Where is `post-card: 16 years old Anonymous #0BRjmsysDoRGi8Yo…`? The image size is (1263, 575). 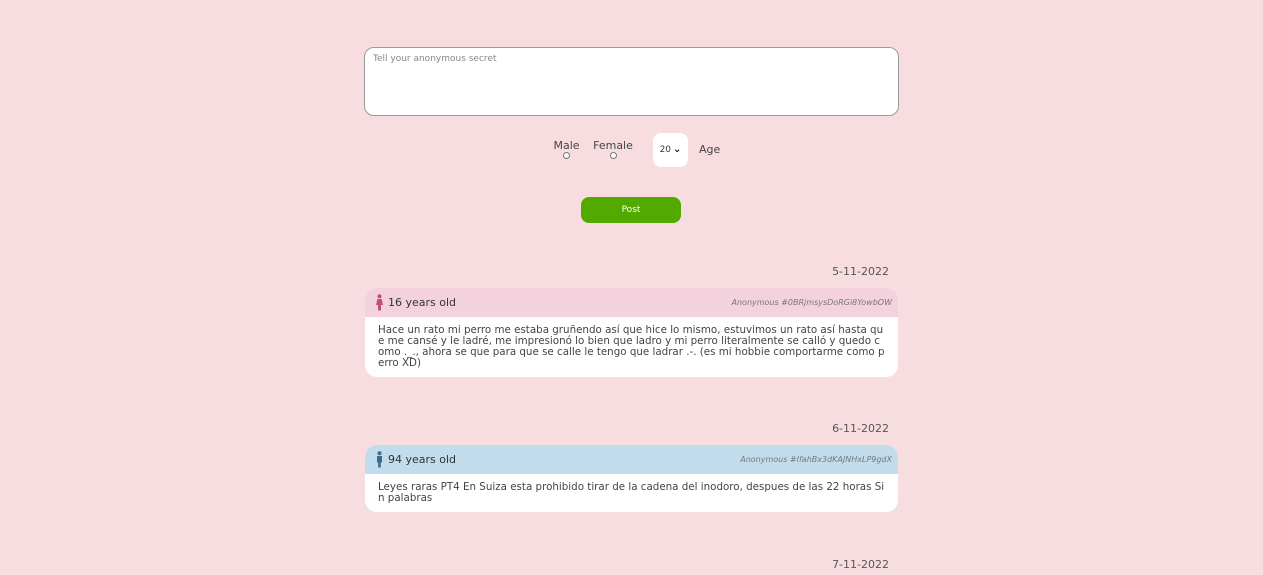
post-card: 16 years old Anonymous #0BRjmsysDoRGi8Yo… is located at coordinates (631, 332).